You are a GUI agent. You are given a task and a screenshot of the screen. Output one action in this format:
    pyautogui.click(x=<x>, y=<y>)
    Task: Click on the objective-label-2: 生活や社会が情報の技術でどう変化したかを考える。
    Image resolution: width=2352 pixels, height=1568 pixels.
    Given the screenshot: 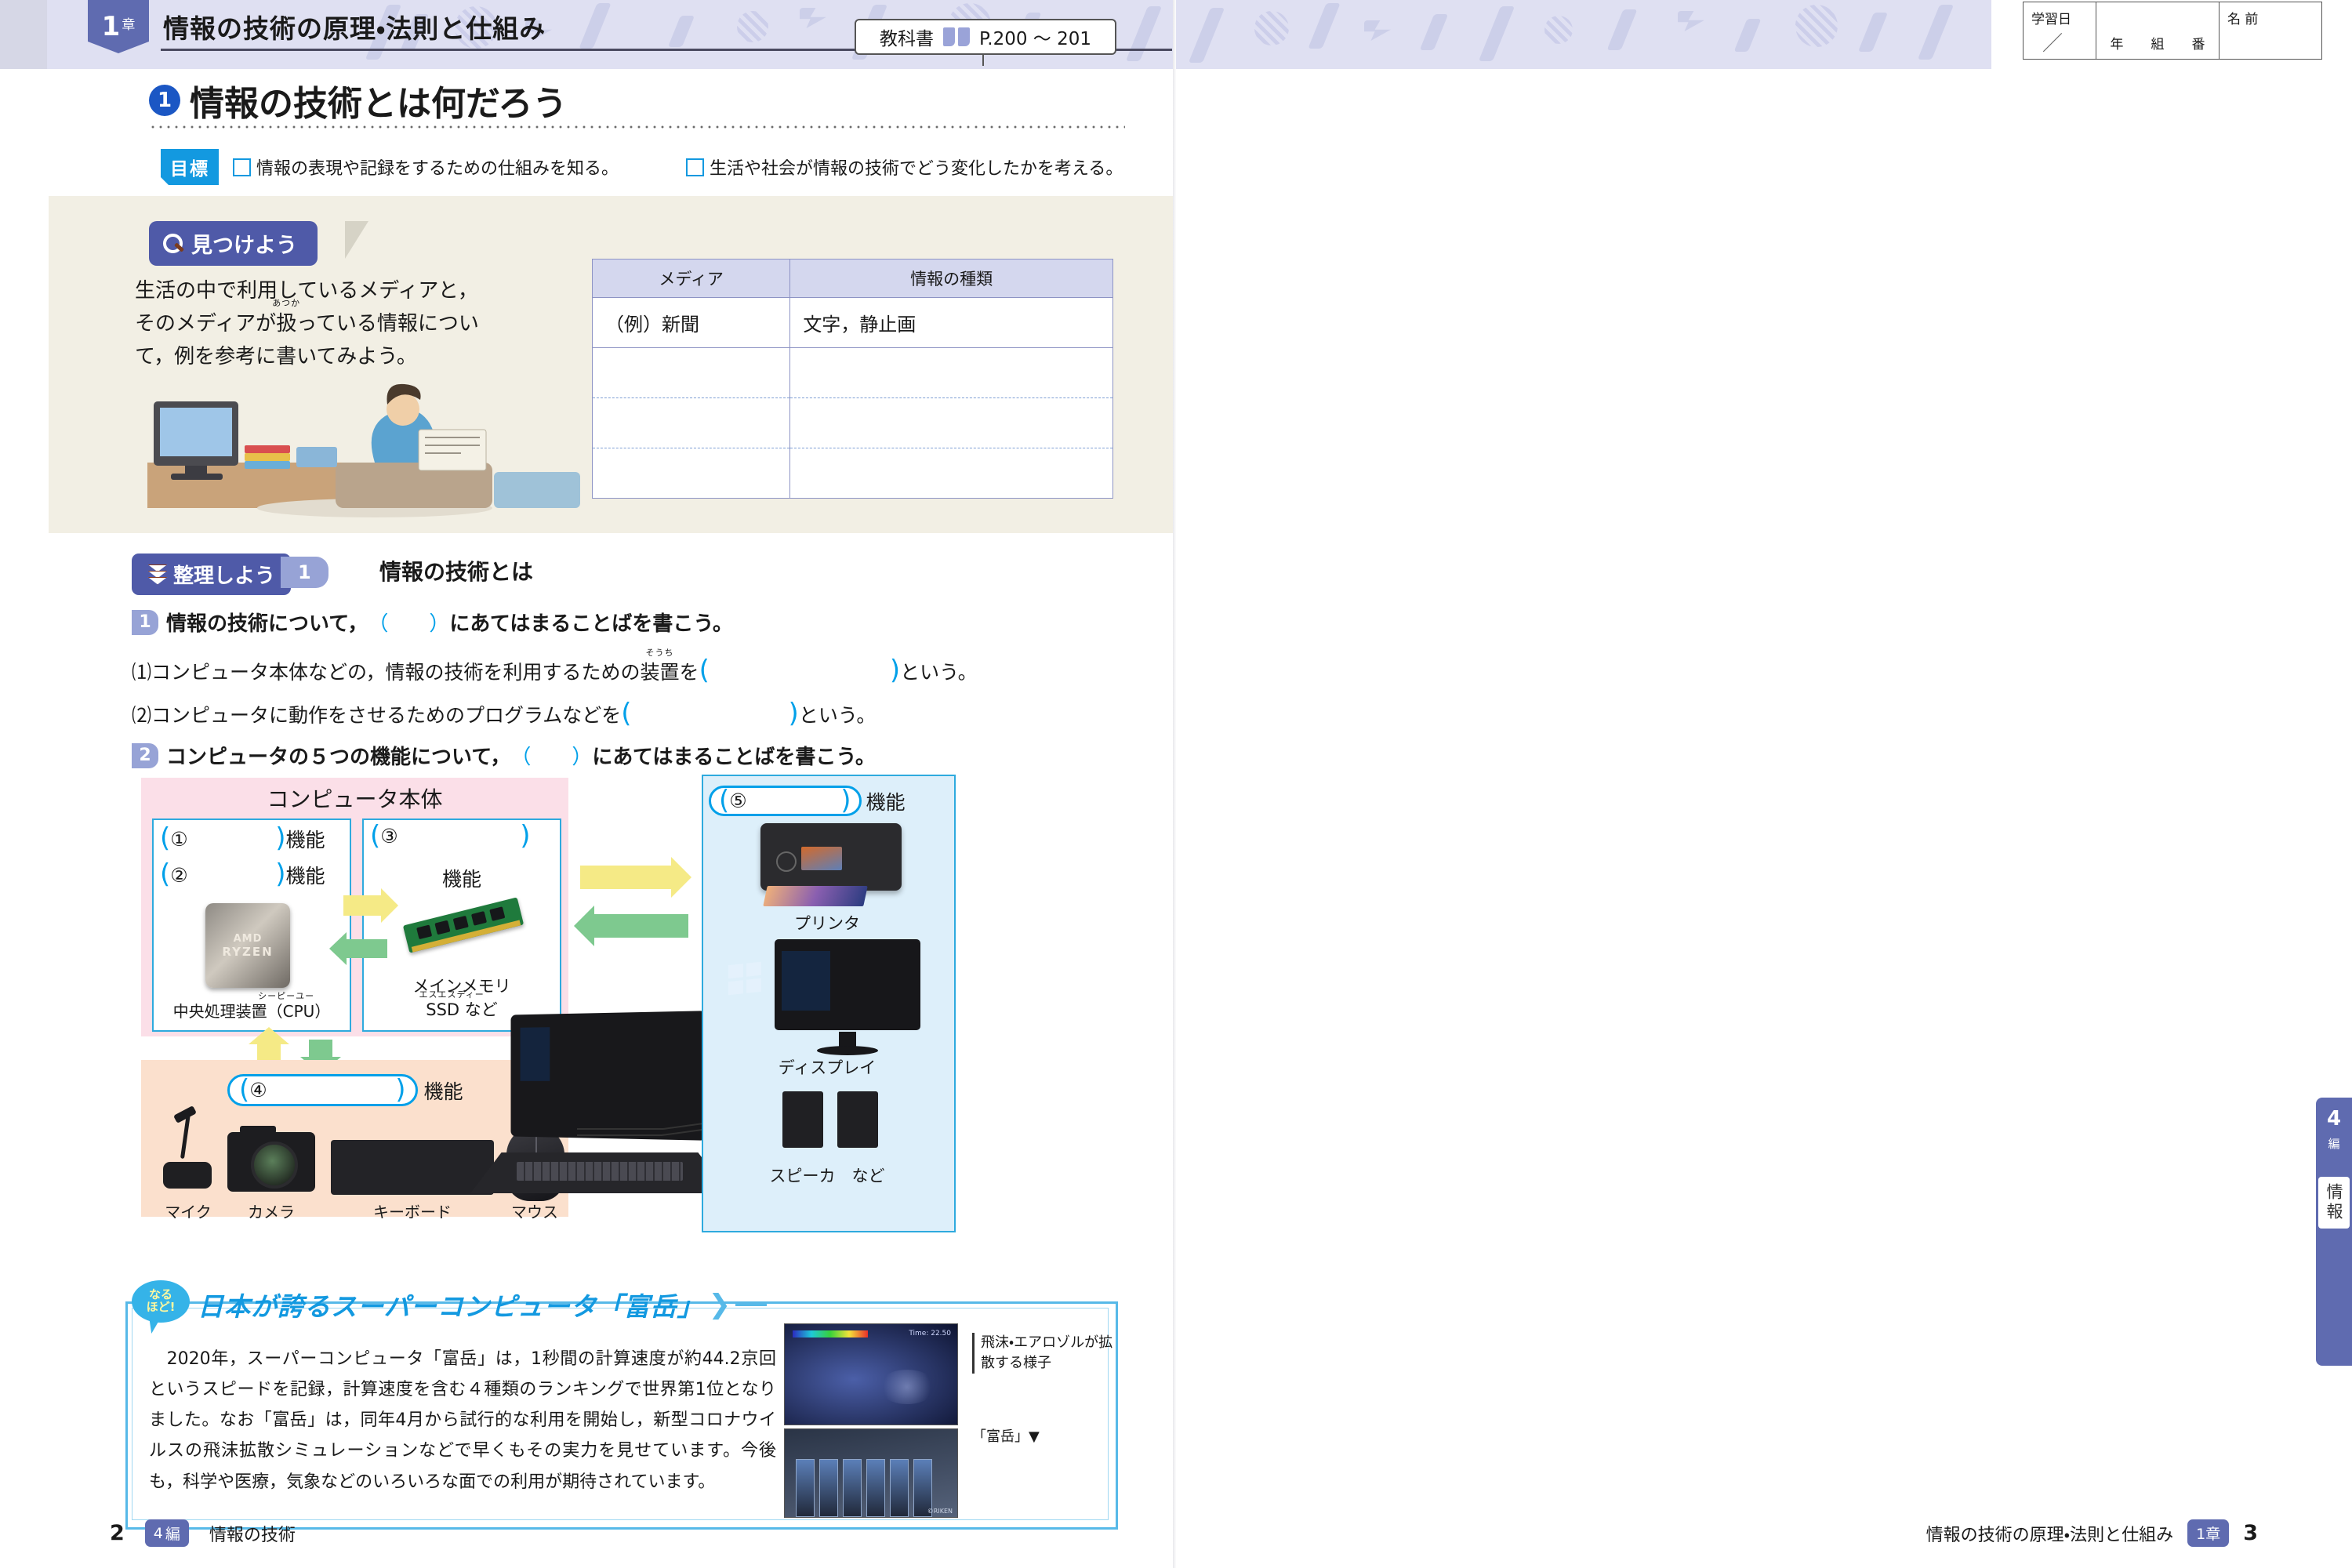 What is the action you would take?
    pyautogui.click(x=917, y=169)
    